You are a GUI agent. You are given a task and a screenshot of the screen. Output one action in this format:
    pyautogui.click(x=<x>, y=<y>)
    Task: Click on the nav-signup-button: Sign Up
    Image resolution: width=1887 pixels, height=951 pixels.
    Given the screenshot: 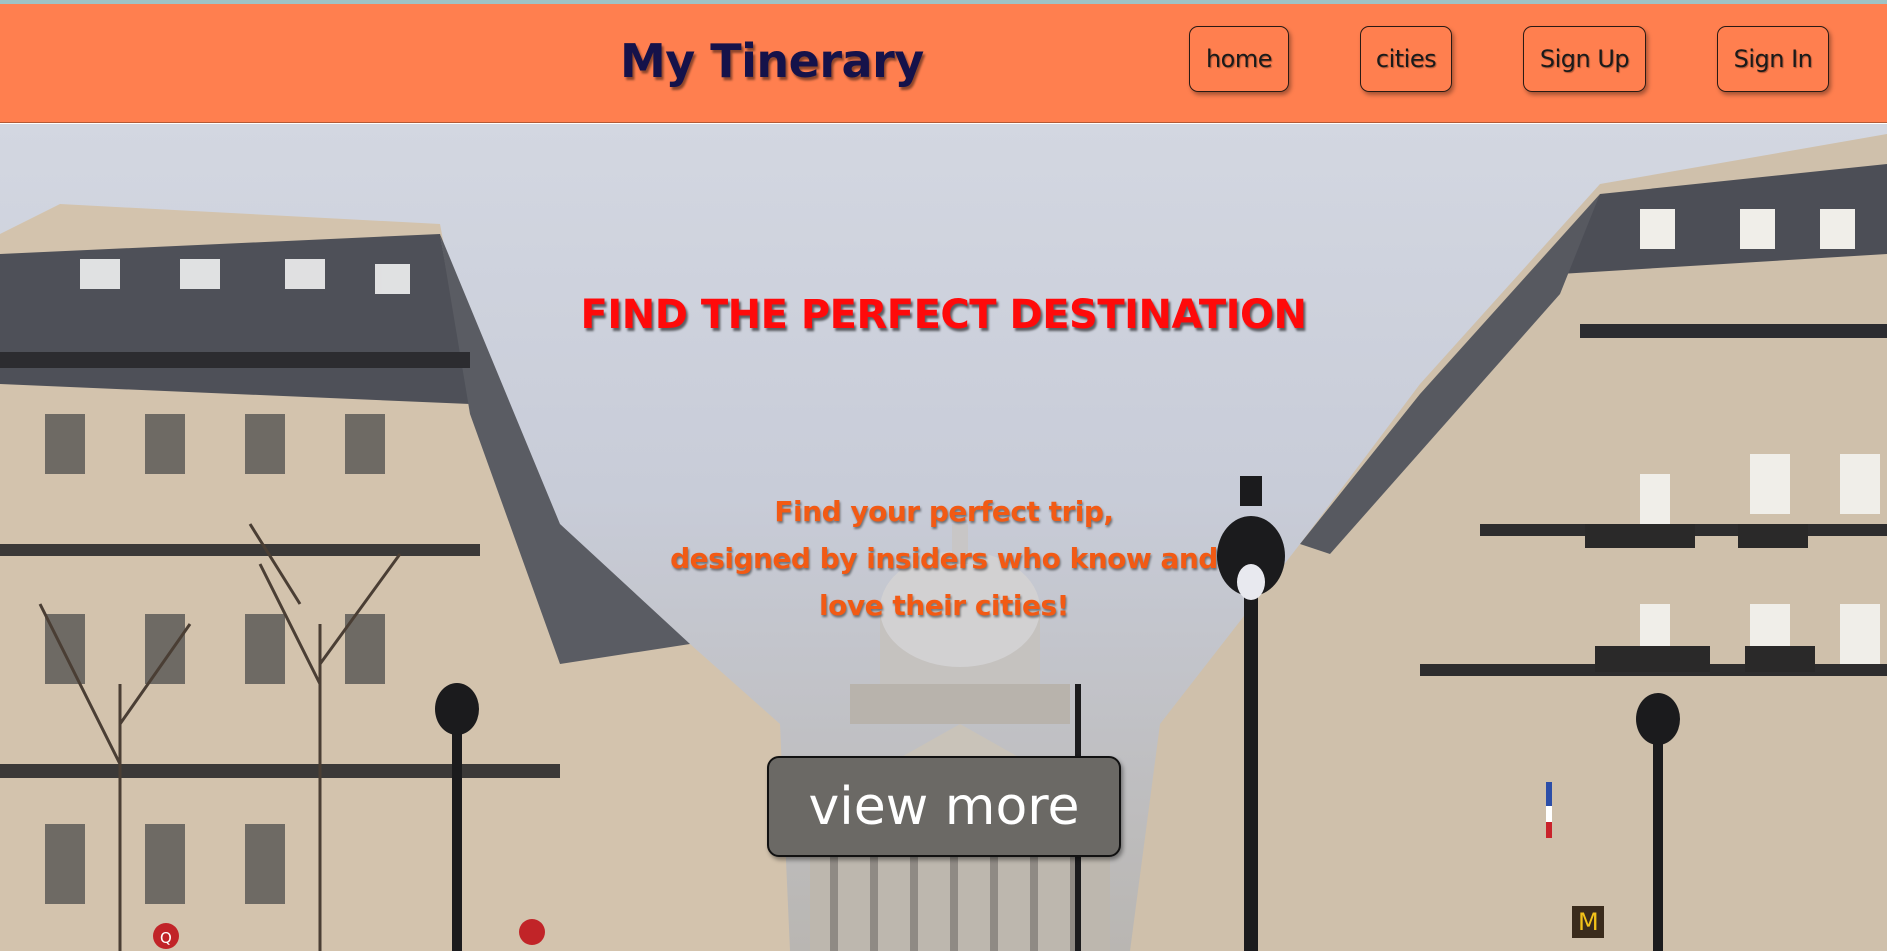 What is the action you would take?
    pyautogui.click(x=1584, y=59)
    